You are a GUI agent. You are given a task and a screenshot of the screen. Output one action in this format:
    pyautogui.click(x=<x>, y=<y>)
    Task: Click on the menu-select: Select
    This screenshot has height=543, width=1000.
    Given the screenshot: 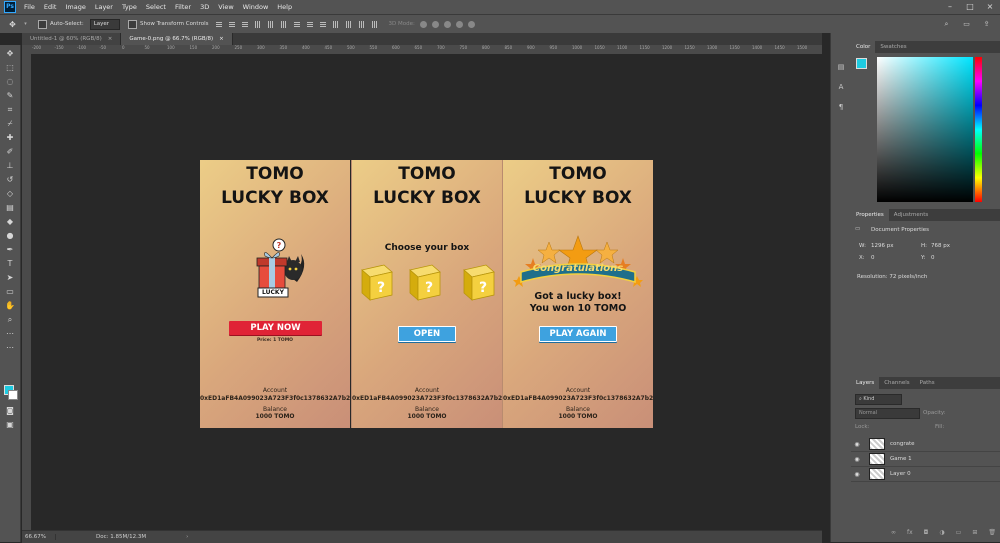 What is the action you would take?
    pyautogui.click(x=156, y=7)
    